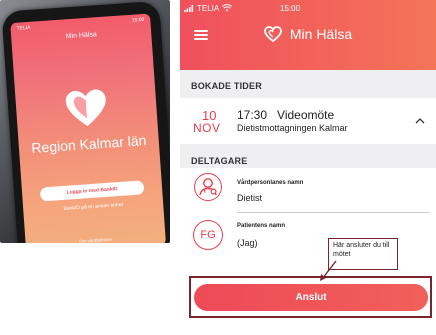 This screenshot has height=335, width=436. What do you see at coordinates (93, 206) in the screenshot?
I see `phone-alt-login: BankID på en annan enhet` at bounding box center [93, 206].